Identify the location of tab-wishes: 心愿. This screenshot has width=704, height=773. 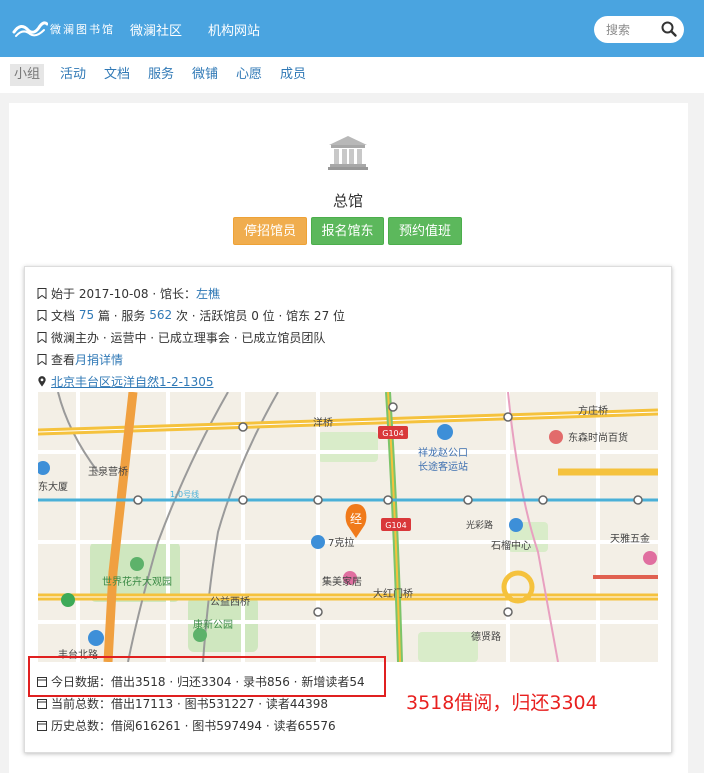
(249, 75).